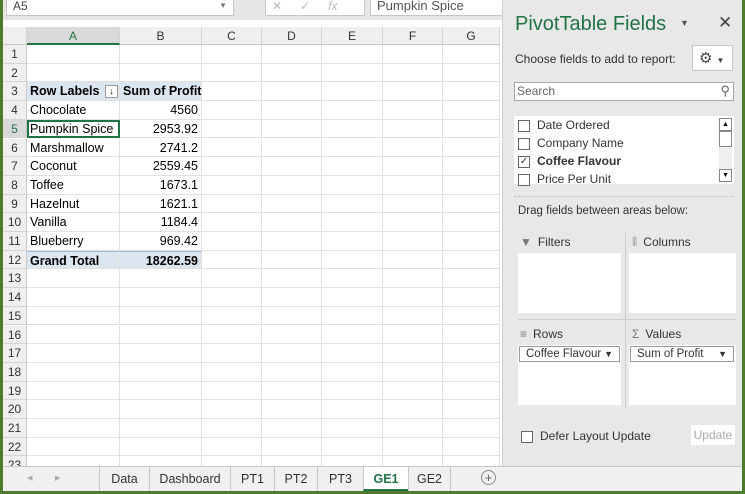 Image resolution: width=745 pixels, height=494 pixels. Describe the element at coordinates (73, 204) in the screenshot. I see `pivot-row-label: Hazelnut` at that location.